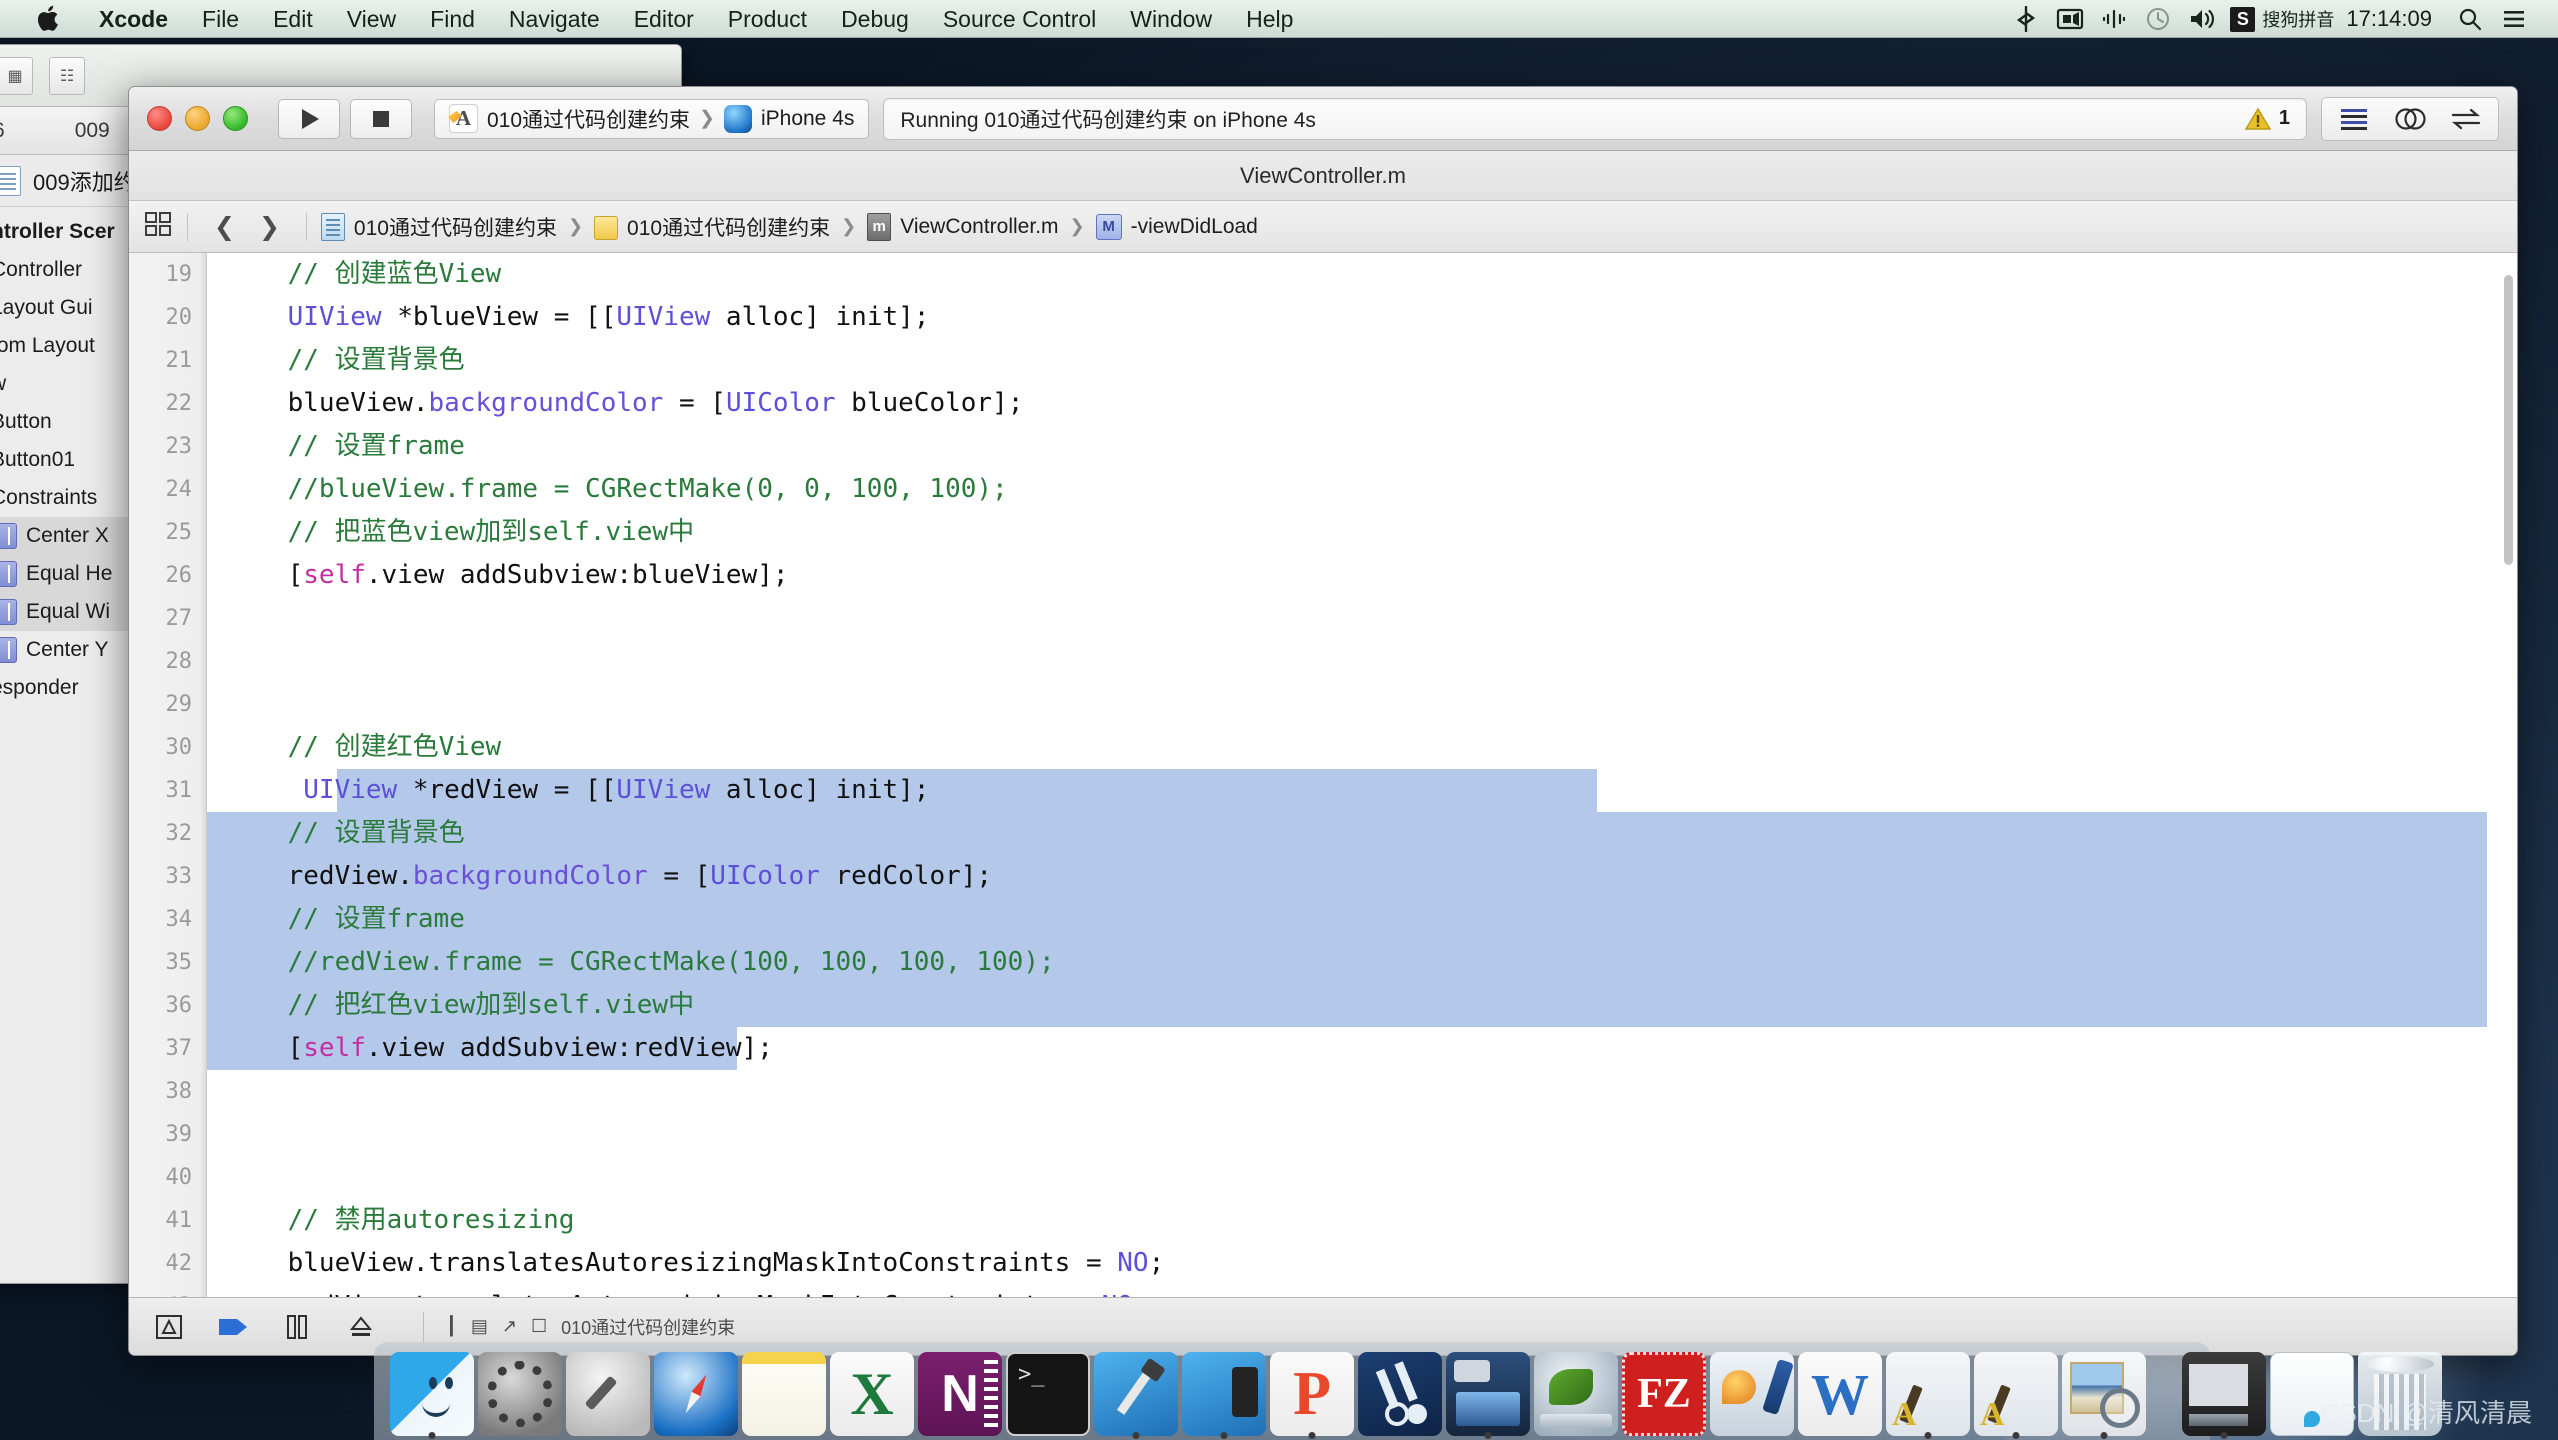 Image resolution: width=2558 pixels, height=1440 pixels. What do you see at coordinates (1224, 1395) in the screenshot?
I see `dock-icon-xcode-beta` at bounding box center [1224, 1395].